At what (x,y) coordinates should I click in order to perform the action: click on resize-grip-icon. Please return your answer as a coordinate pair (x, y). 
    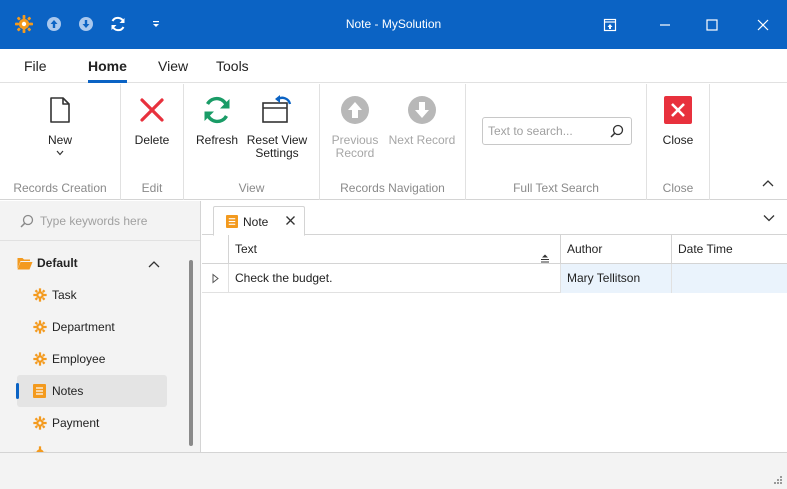
    Looking at the image, I should click on (778, 480).